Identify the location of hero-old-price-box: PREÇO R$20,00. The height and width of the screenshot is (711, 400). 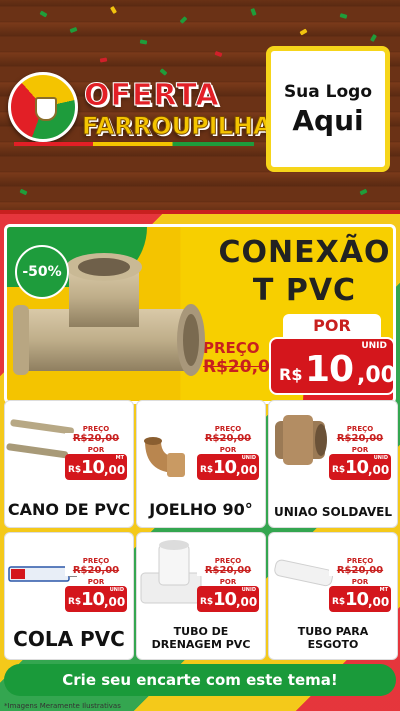
(242, 362).